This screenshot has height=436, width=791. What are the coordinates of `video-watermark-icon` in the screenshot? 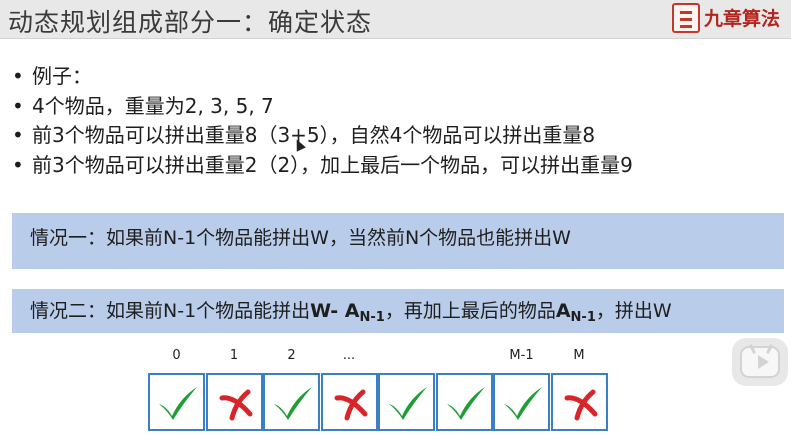 It's located at (760, 362).